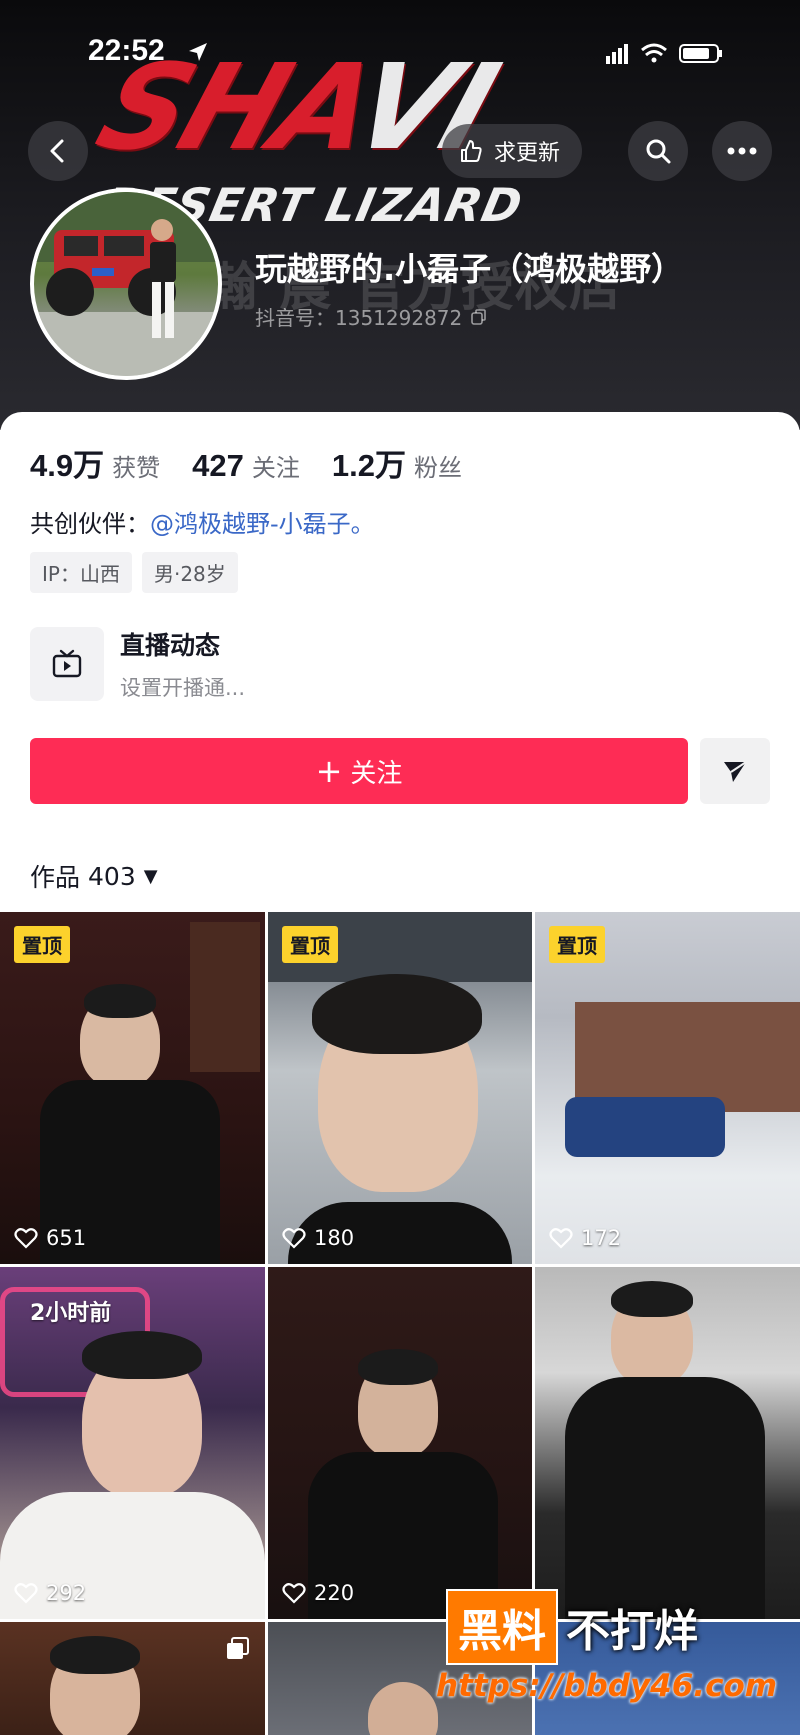  I want to click on likes-count: 651, so click(50, 1238).